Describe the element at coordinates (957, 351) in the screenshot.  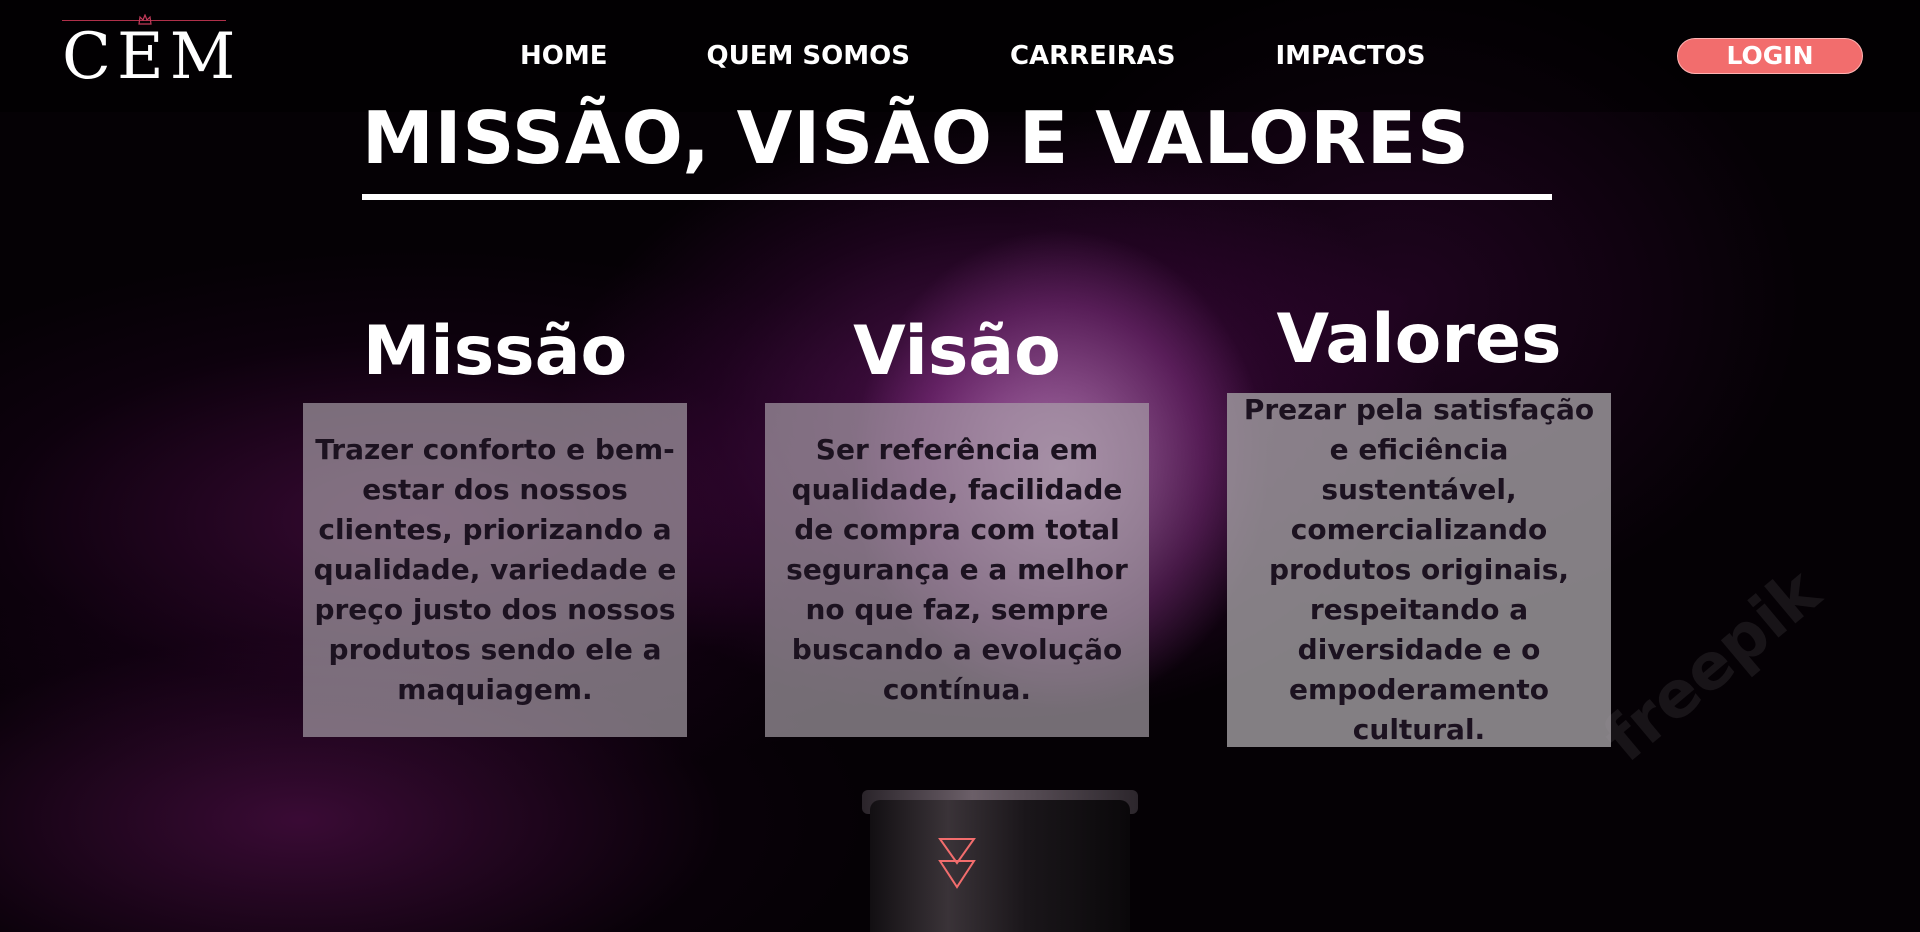
I see `vision-heading: Visão` at that location.